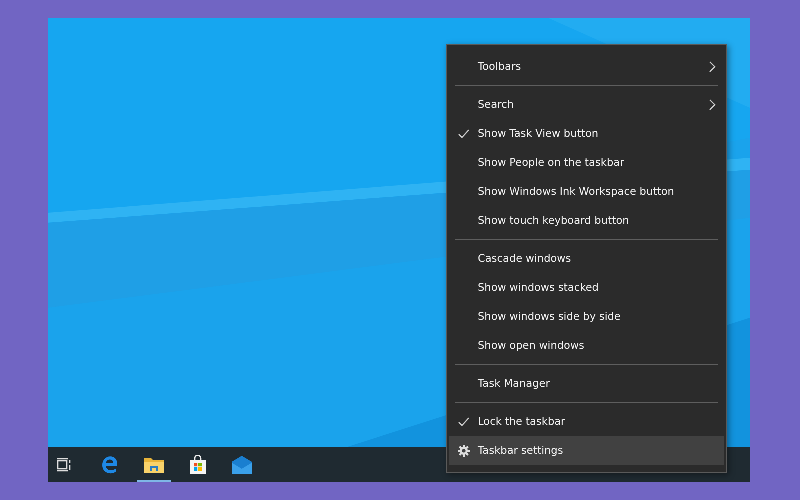  What do you see at coordinates (586, 162) in the screenshot?
I see `menu-item: Show People on the taskbar` at bounding box center [586, 162].